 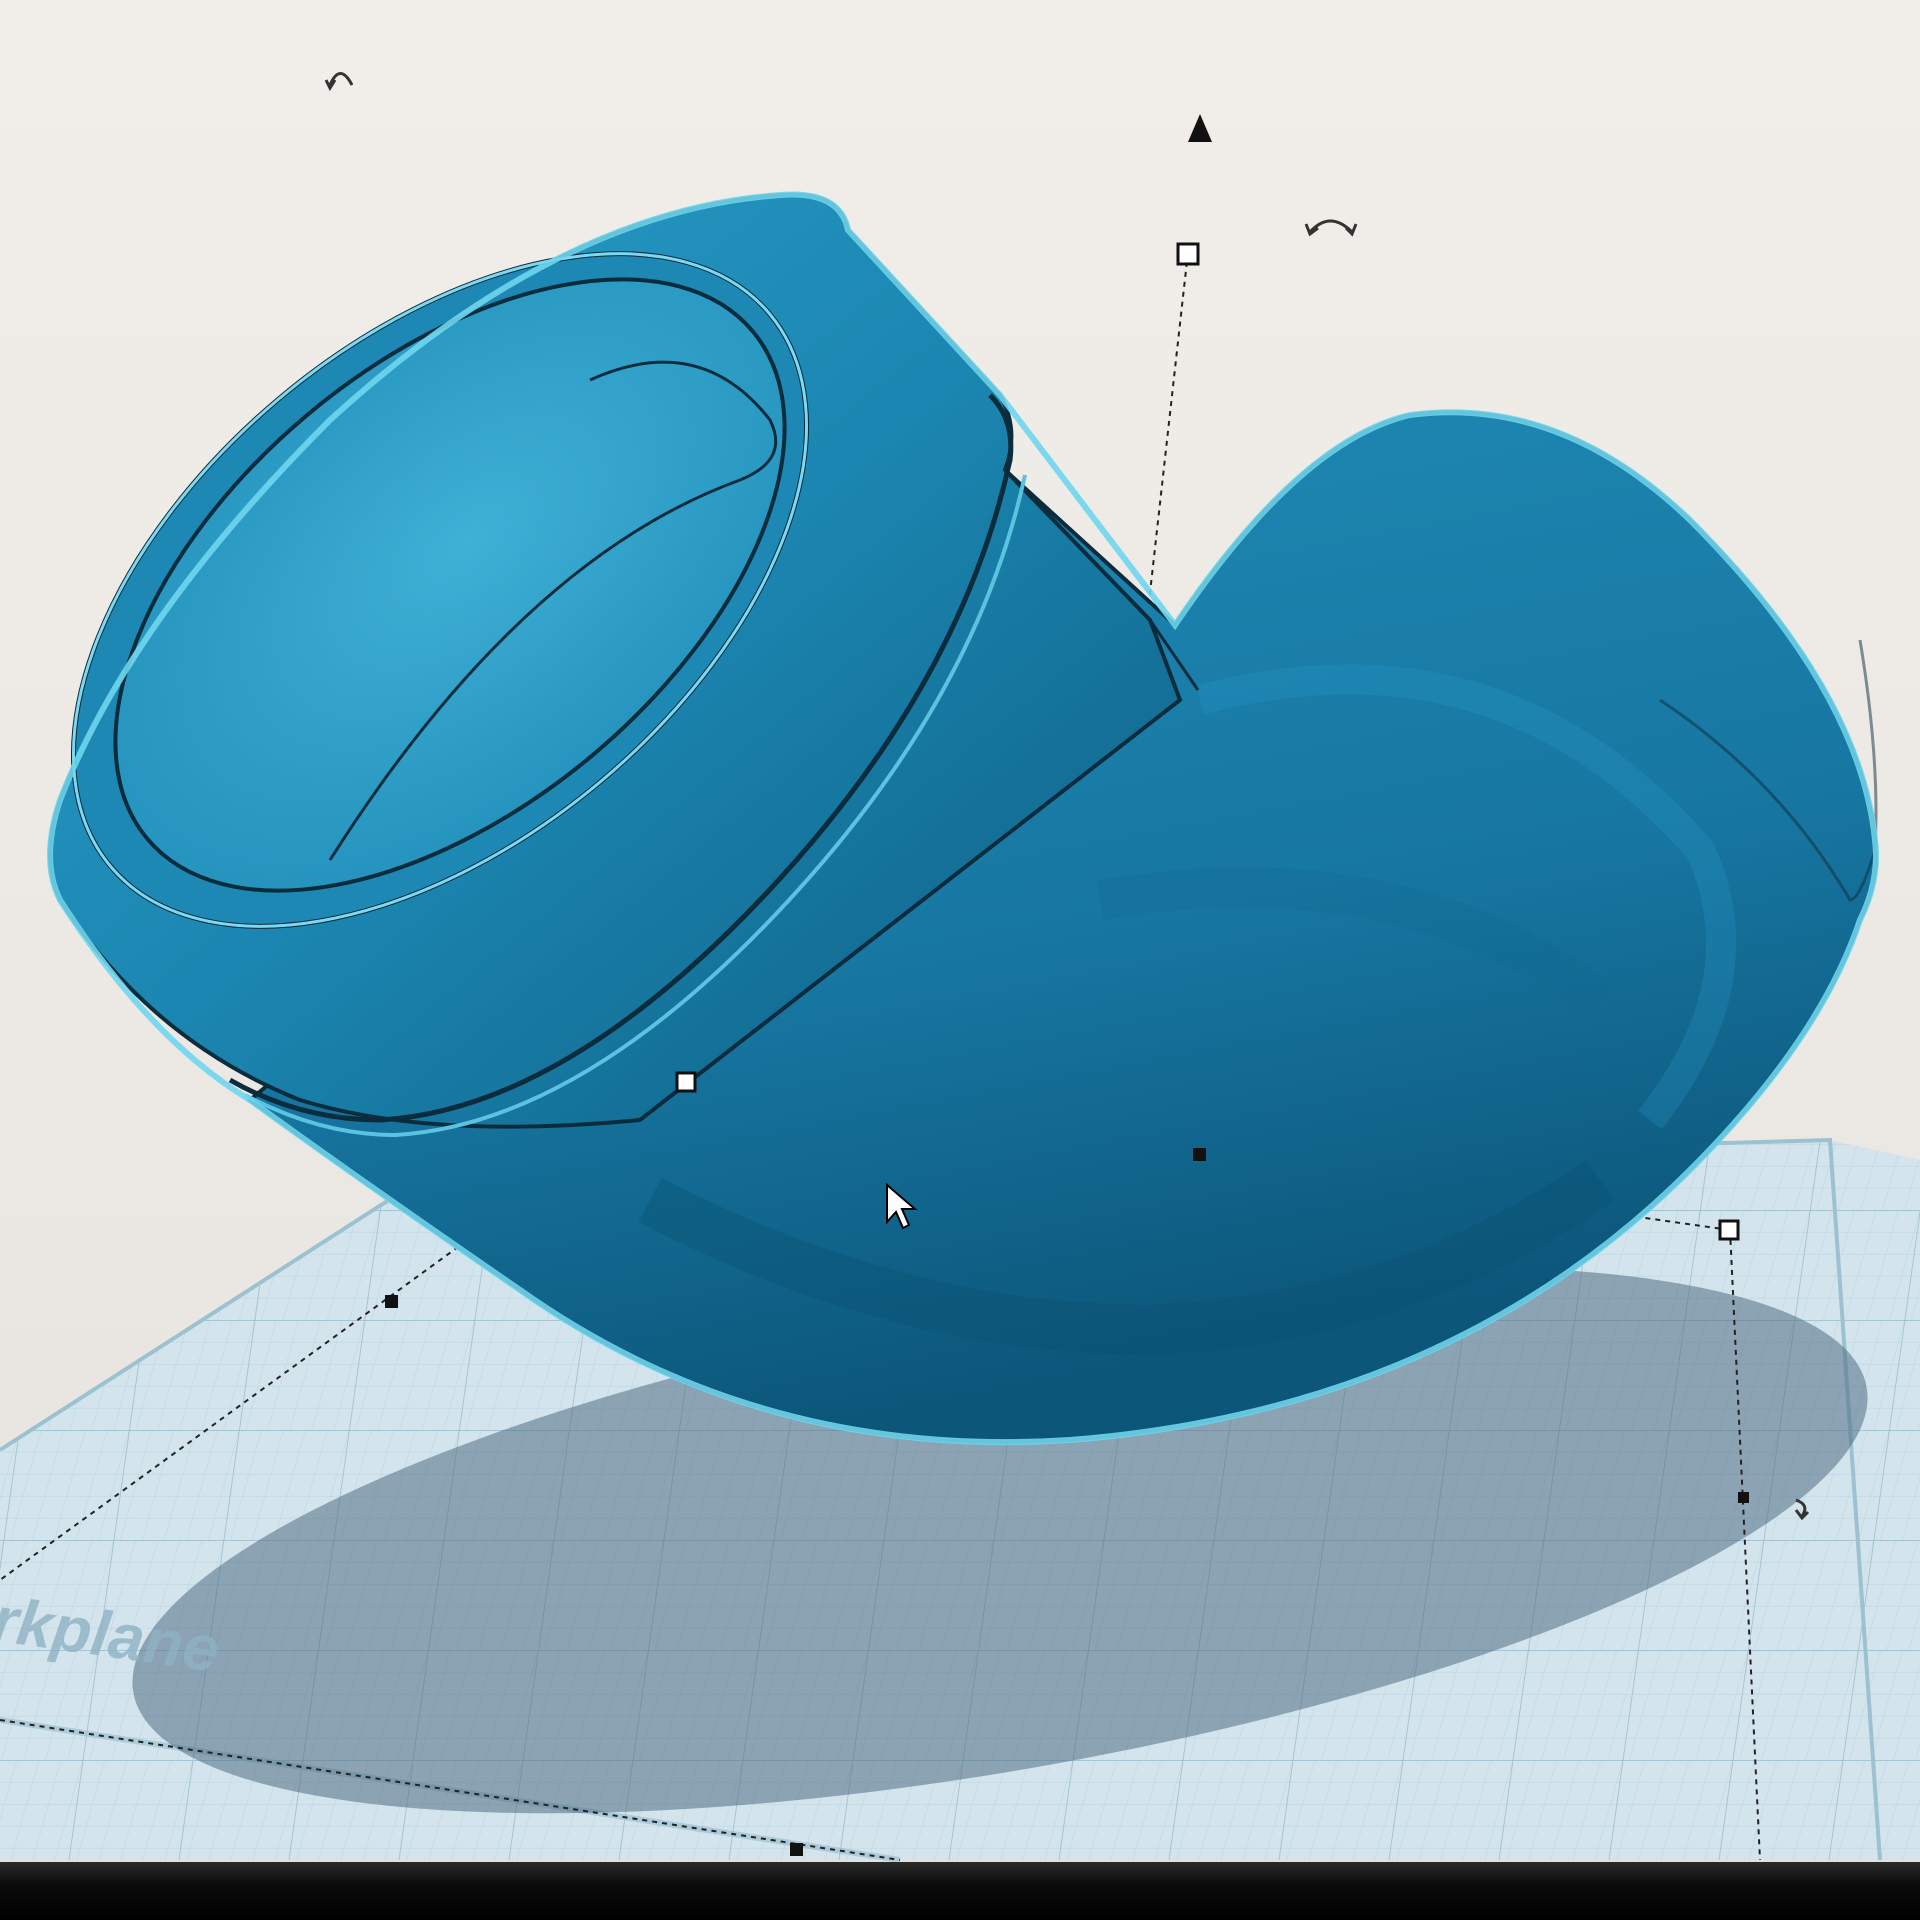 What do you see at coordinates (1200, 128) in the screenshot?
I see `cone-arrow-icon` at bounding box center [1200, 128].